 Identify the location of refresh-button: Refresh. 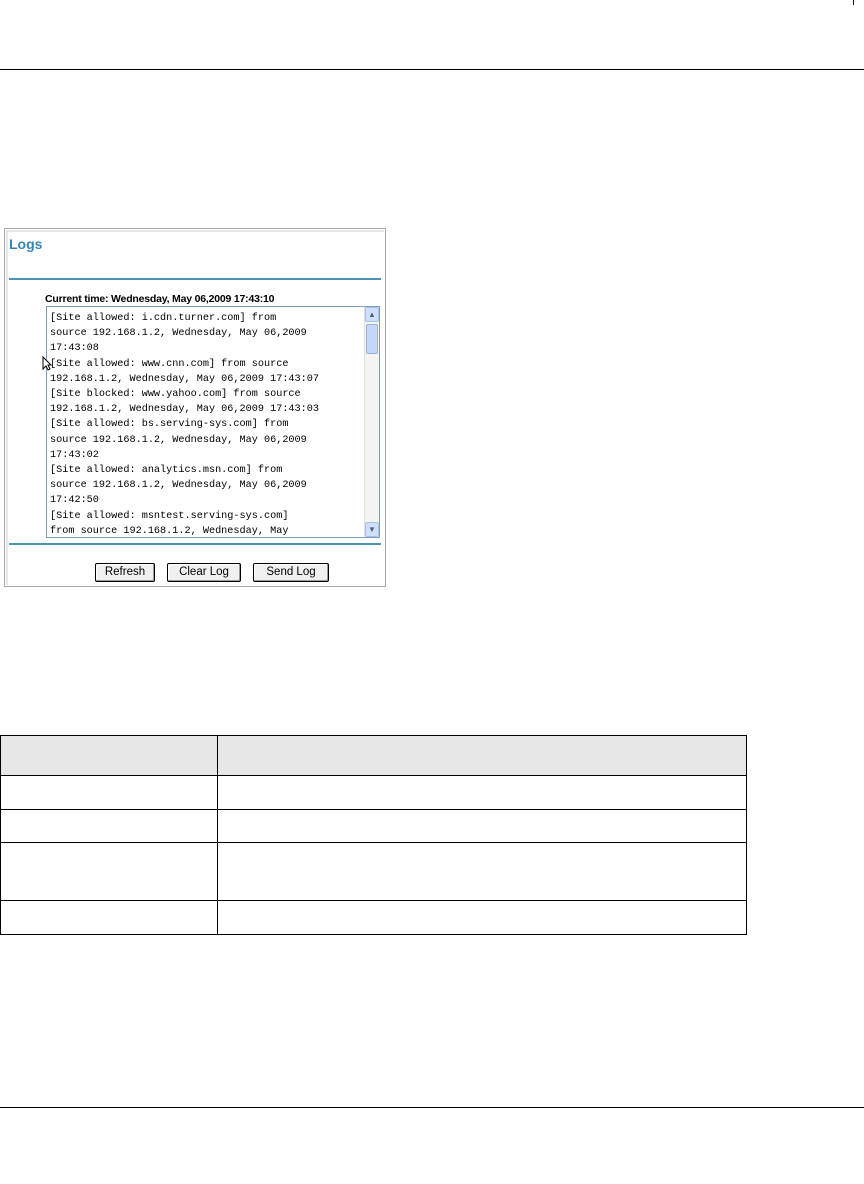
(125, 572).